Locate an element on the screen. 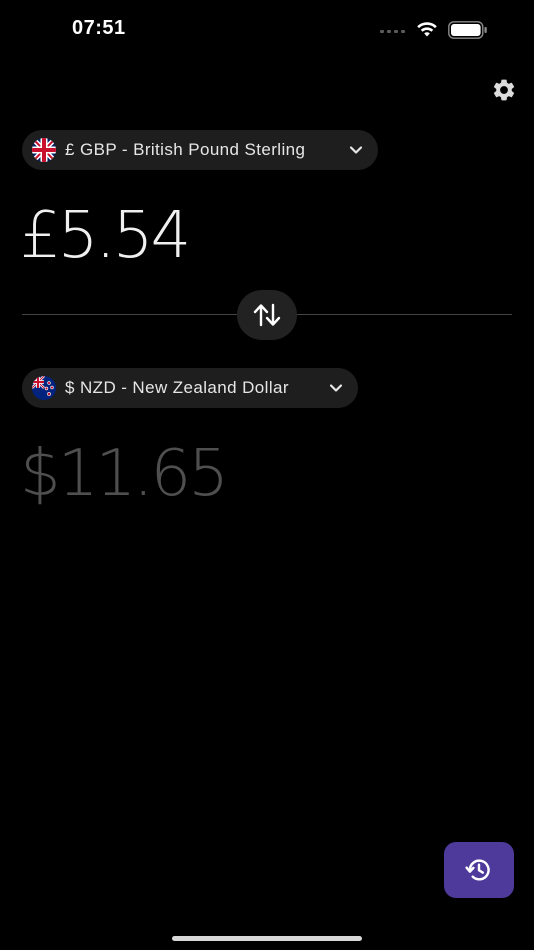 This screenshot has width=534, height=950. history-icon is located at coordinates (477, 870).